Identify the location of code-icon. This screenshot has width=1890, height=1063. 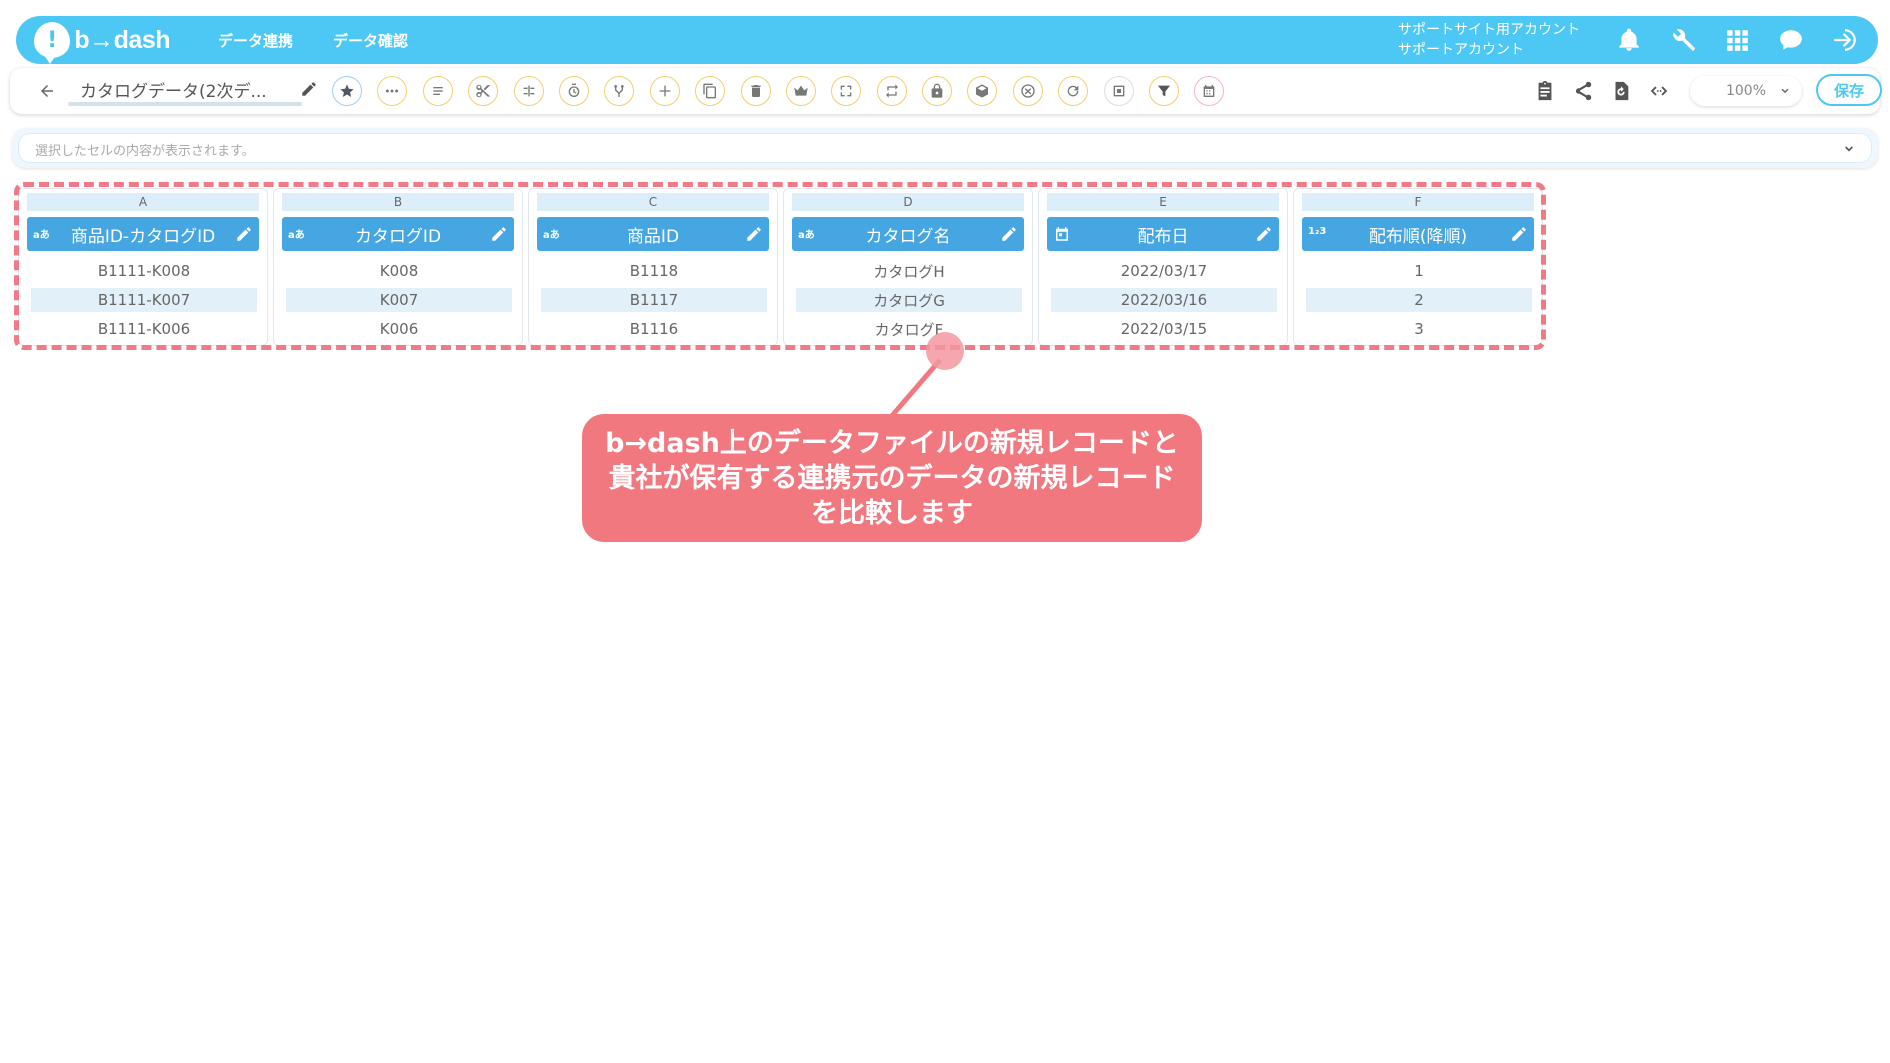
(1659, 91).